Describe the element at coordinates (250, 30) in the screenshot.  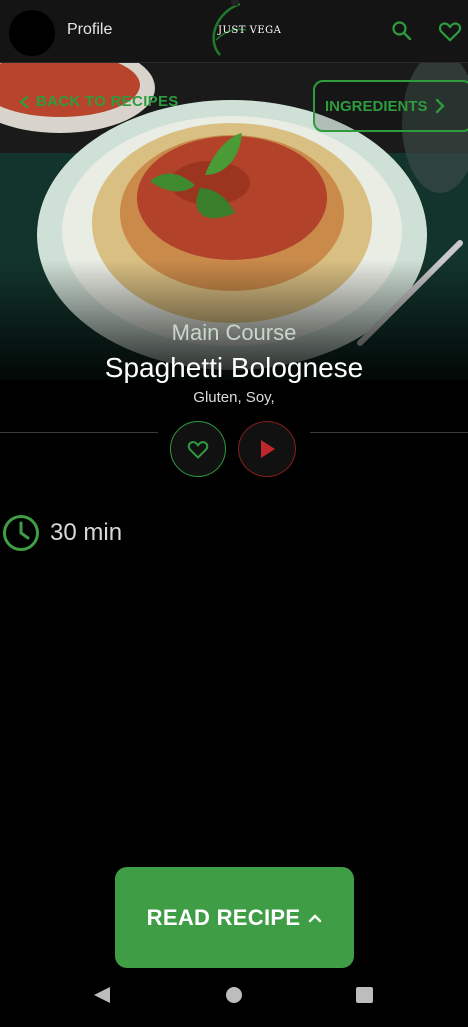
I see `logo-text: JUST VEGA` at that location.